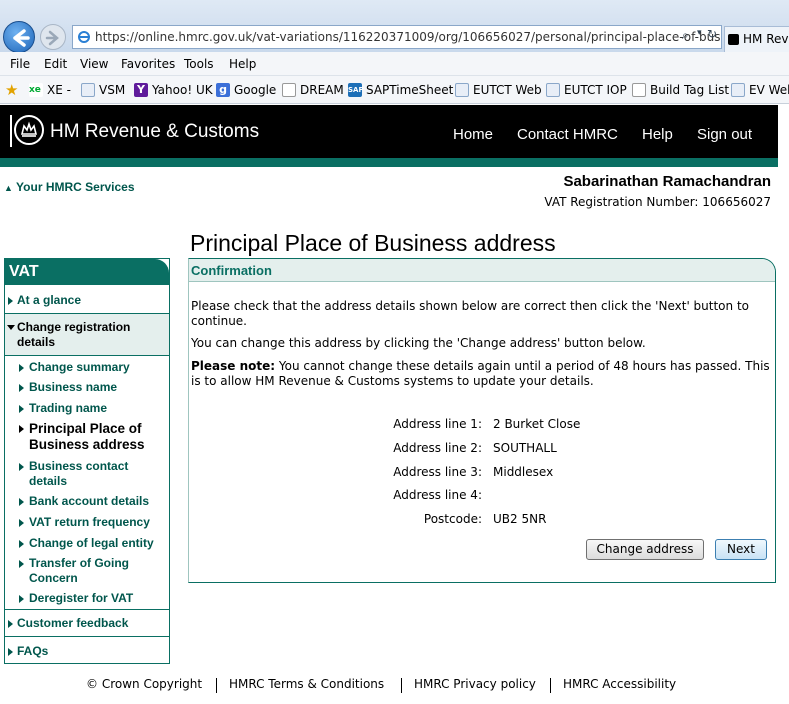 Image resolution: width=789 pixels, height=704 pixels. I want to click on site-title: HM Revenue & Customs, so click(154, 132).